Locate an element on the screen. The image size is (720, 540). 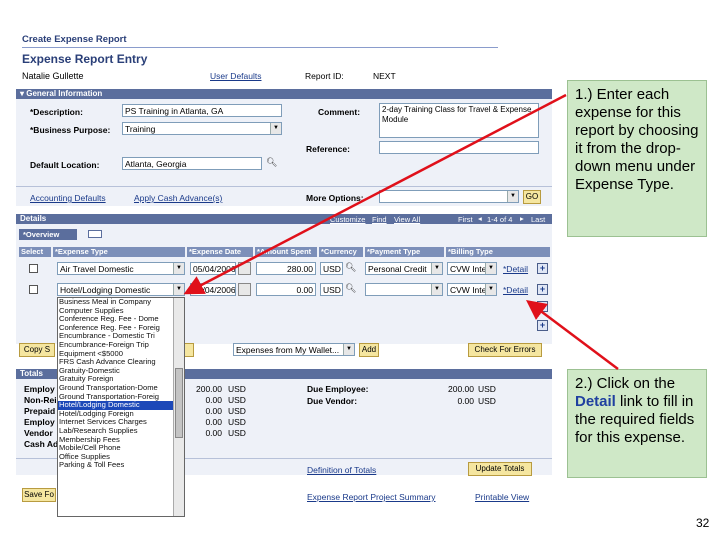
arrow-to-detail-link is located at coordinates (572, 335).